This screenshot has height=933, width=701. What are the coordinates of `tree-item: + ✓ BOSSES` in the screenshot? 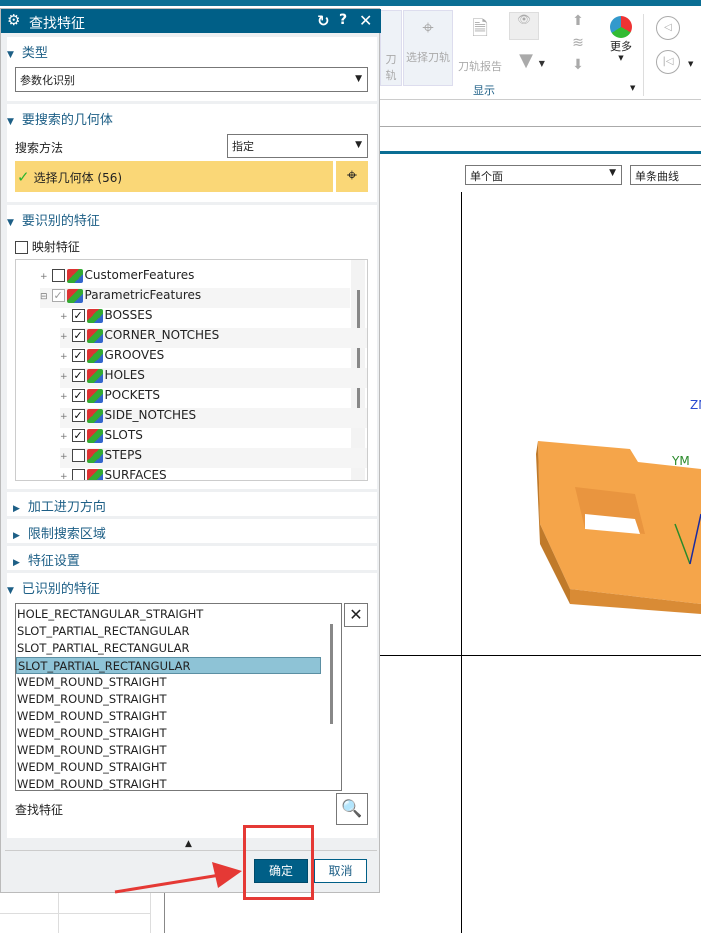 It's located at (213, 318).